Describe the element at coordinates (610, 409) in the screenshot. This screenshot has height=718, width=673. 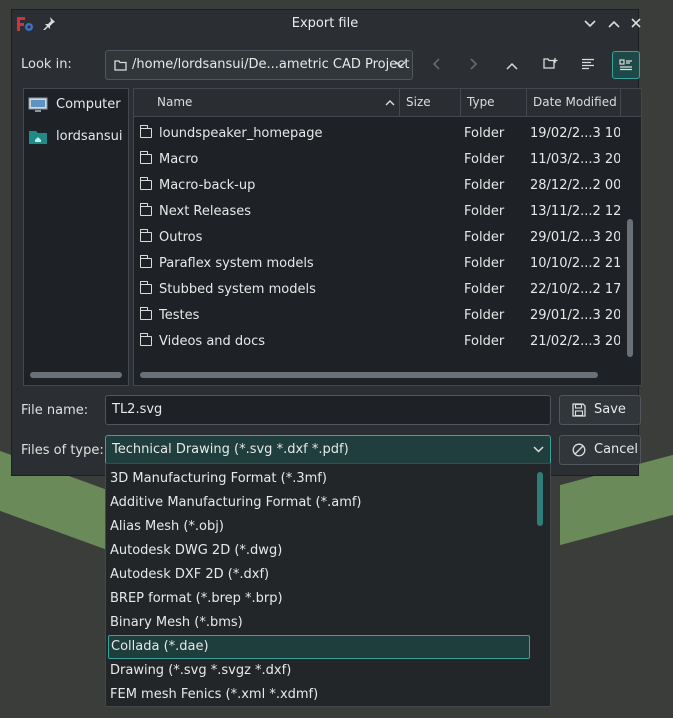
I see `save-label: Save` at that location.